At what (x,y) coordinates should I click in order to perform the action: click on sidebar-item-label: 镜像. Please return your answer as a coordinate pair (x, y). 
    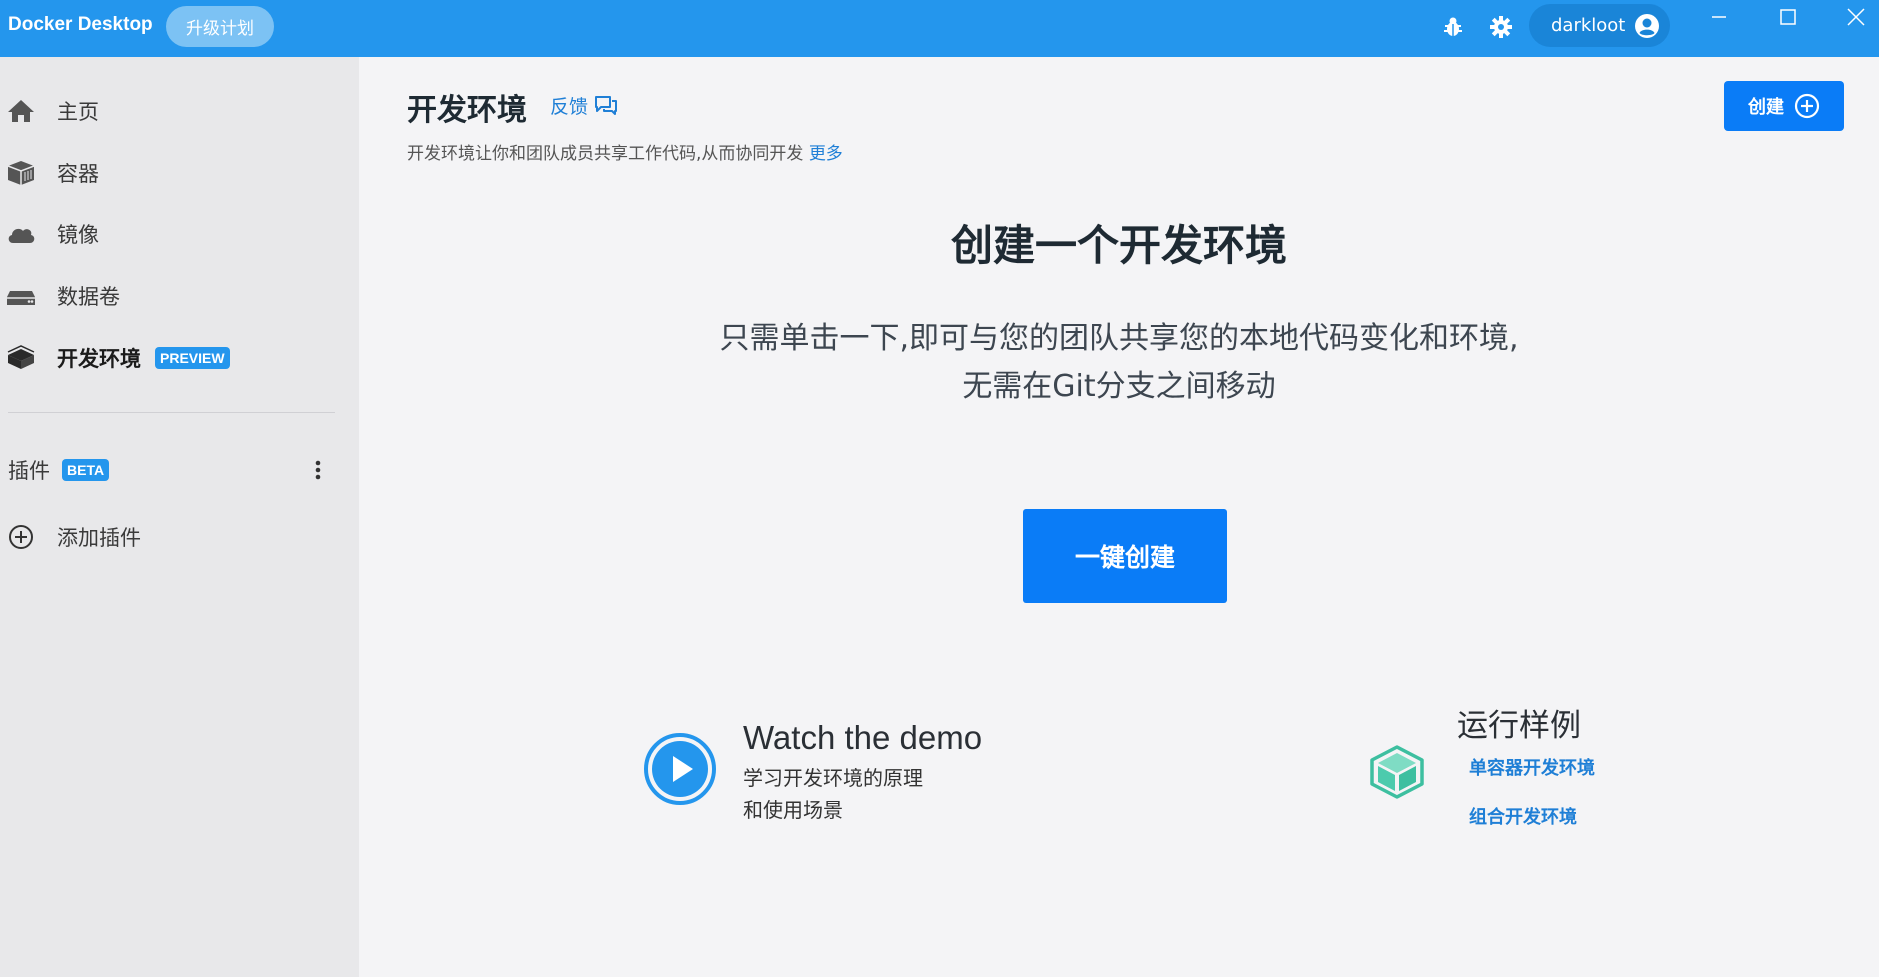
    Looking at the image, I should click on (78, 235).